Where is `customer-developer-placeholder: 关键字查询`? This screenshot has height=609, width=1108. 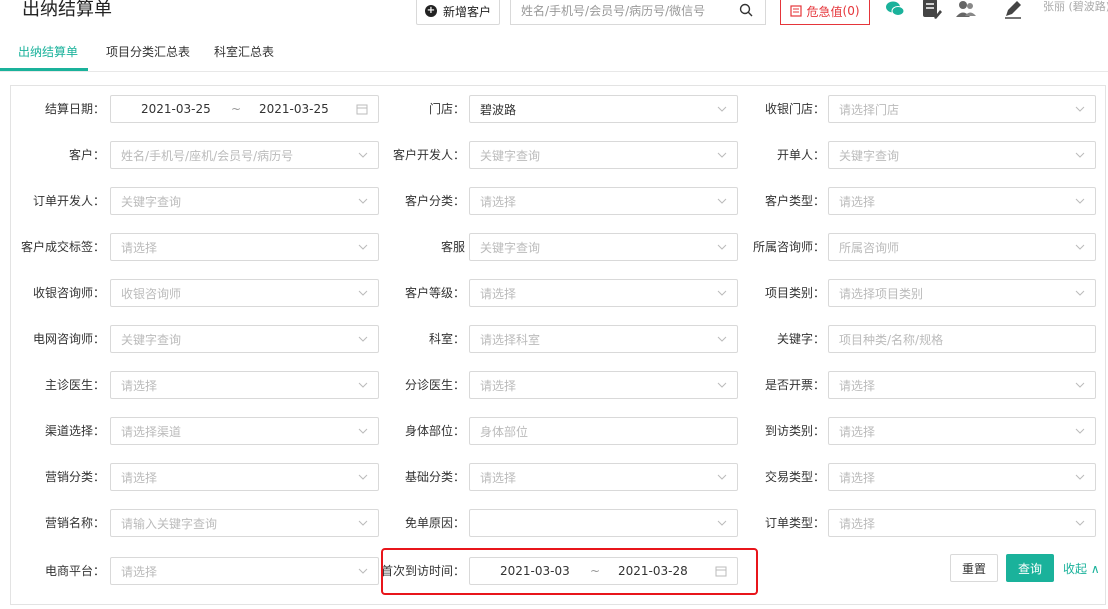 customer-developer-placeholder: 关键字查询 is located at coordinates (510, 155).